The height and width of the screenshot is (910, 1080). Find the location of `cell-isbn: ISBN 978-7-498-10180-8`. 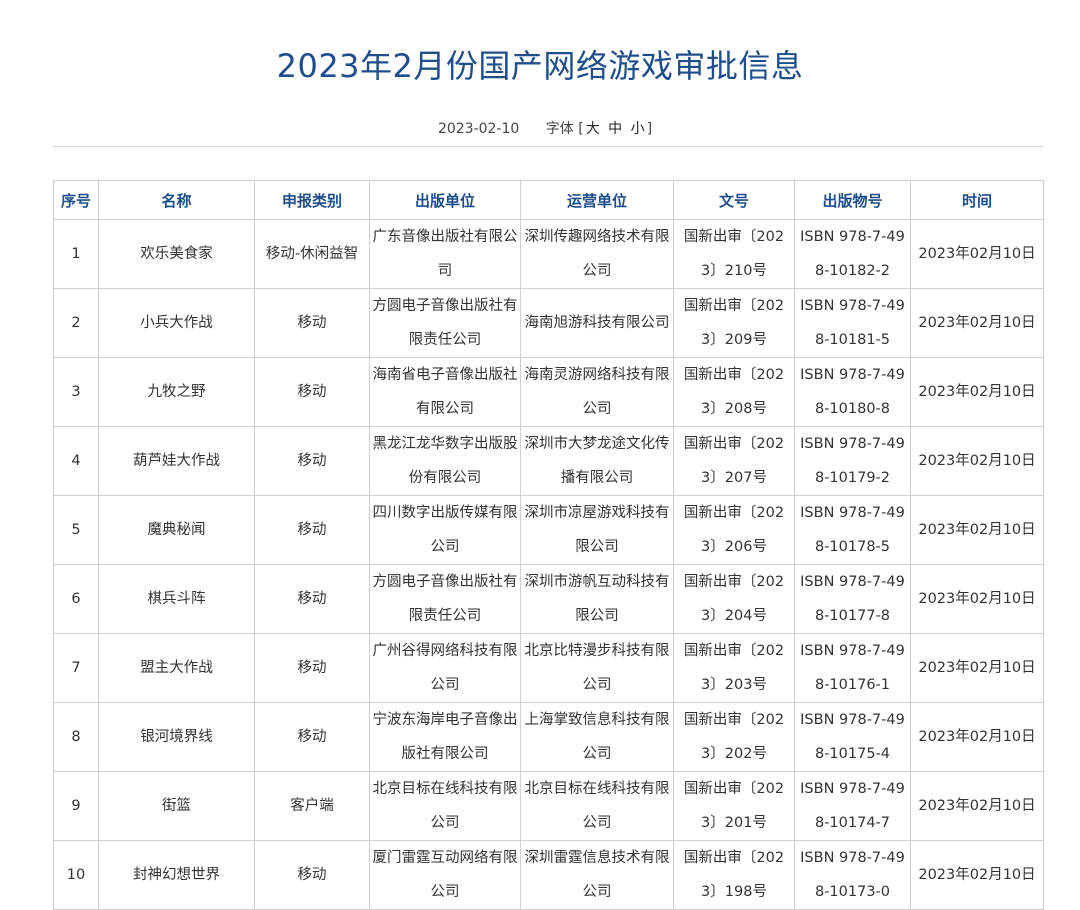

cell-isbn: ISBN 978-7-498-10180-8 is located at coordinates (852, 392).